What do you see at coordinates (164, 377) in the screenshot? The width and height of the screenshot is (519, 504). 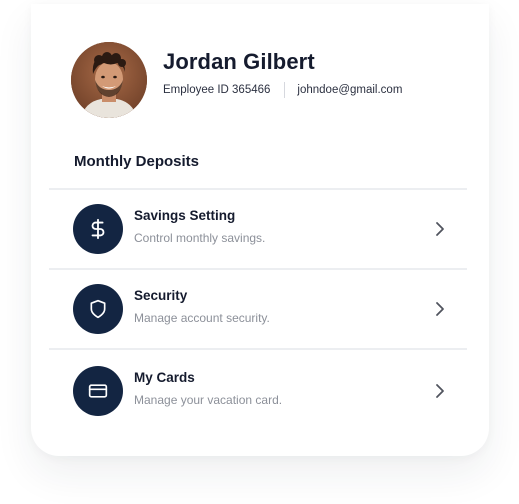 I see `list-item-title: My Cards` at bounding box center [164, 377].